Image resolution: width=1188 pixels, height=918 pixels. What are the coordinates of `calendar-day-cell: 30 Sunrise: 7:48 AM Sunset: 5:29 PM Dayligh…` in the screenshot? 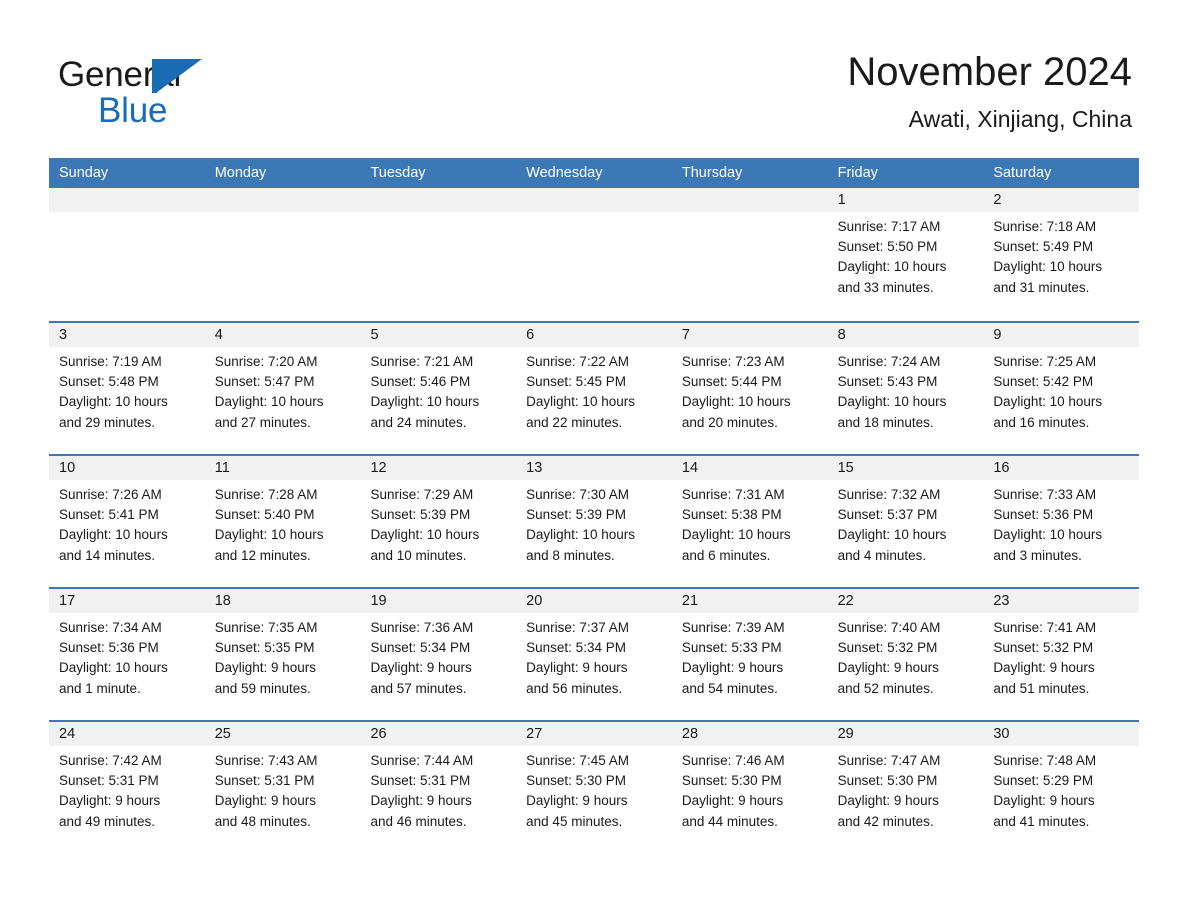 It's located at (1061, 787).